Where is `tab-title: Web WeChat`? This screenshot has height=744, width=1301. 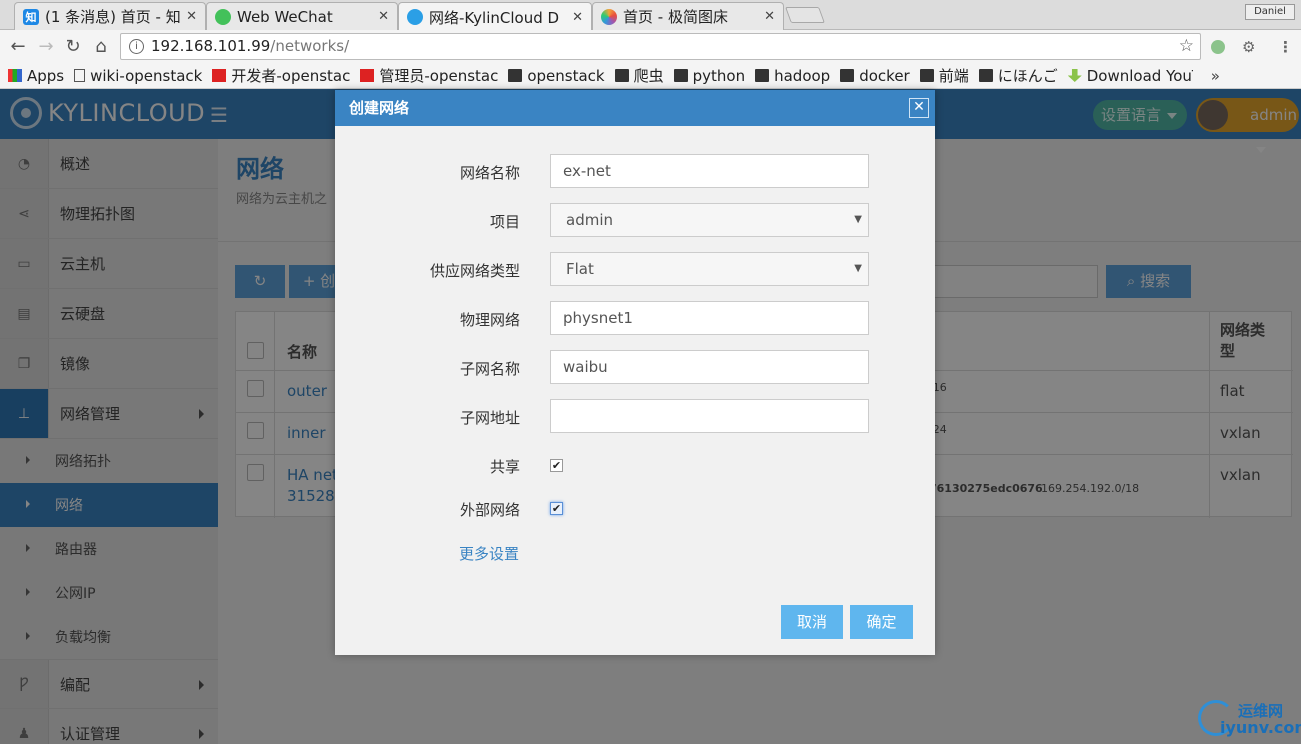
tab-title: Web WeChat is located at coordinates (285, 16).